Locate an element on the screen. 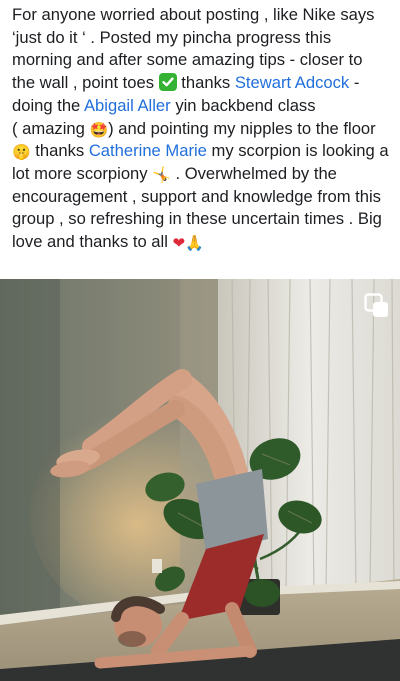  check-mark-icon is located at coordinates (167, 82).